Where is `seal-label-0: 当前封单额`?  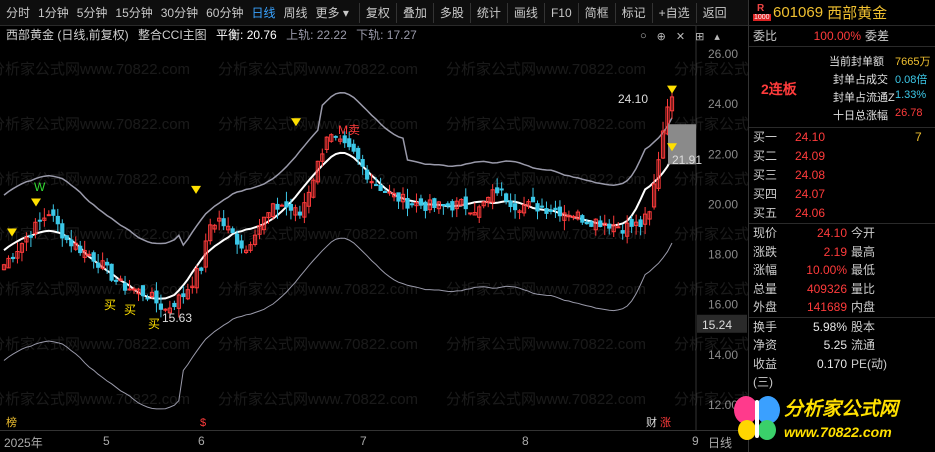 seal-label-0: 当前封单额 is located at coordinates (856, 62).